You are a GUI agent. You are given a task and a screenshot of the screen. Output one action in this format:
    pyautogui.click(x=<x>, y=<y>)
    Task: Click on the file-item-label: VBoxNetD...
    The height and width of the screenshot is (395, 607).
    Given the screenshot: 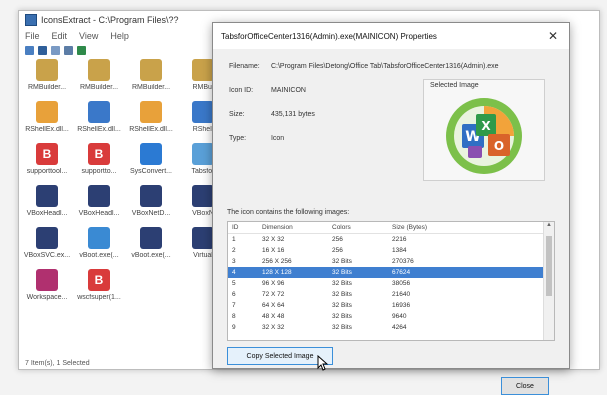 What is the action you would take?
    pyautogui.click(x=151, y=213)
    